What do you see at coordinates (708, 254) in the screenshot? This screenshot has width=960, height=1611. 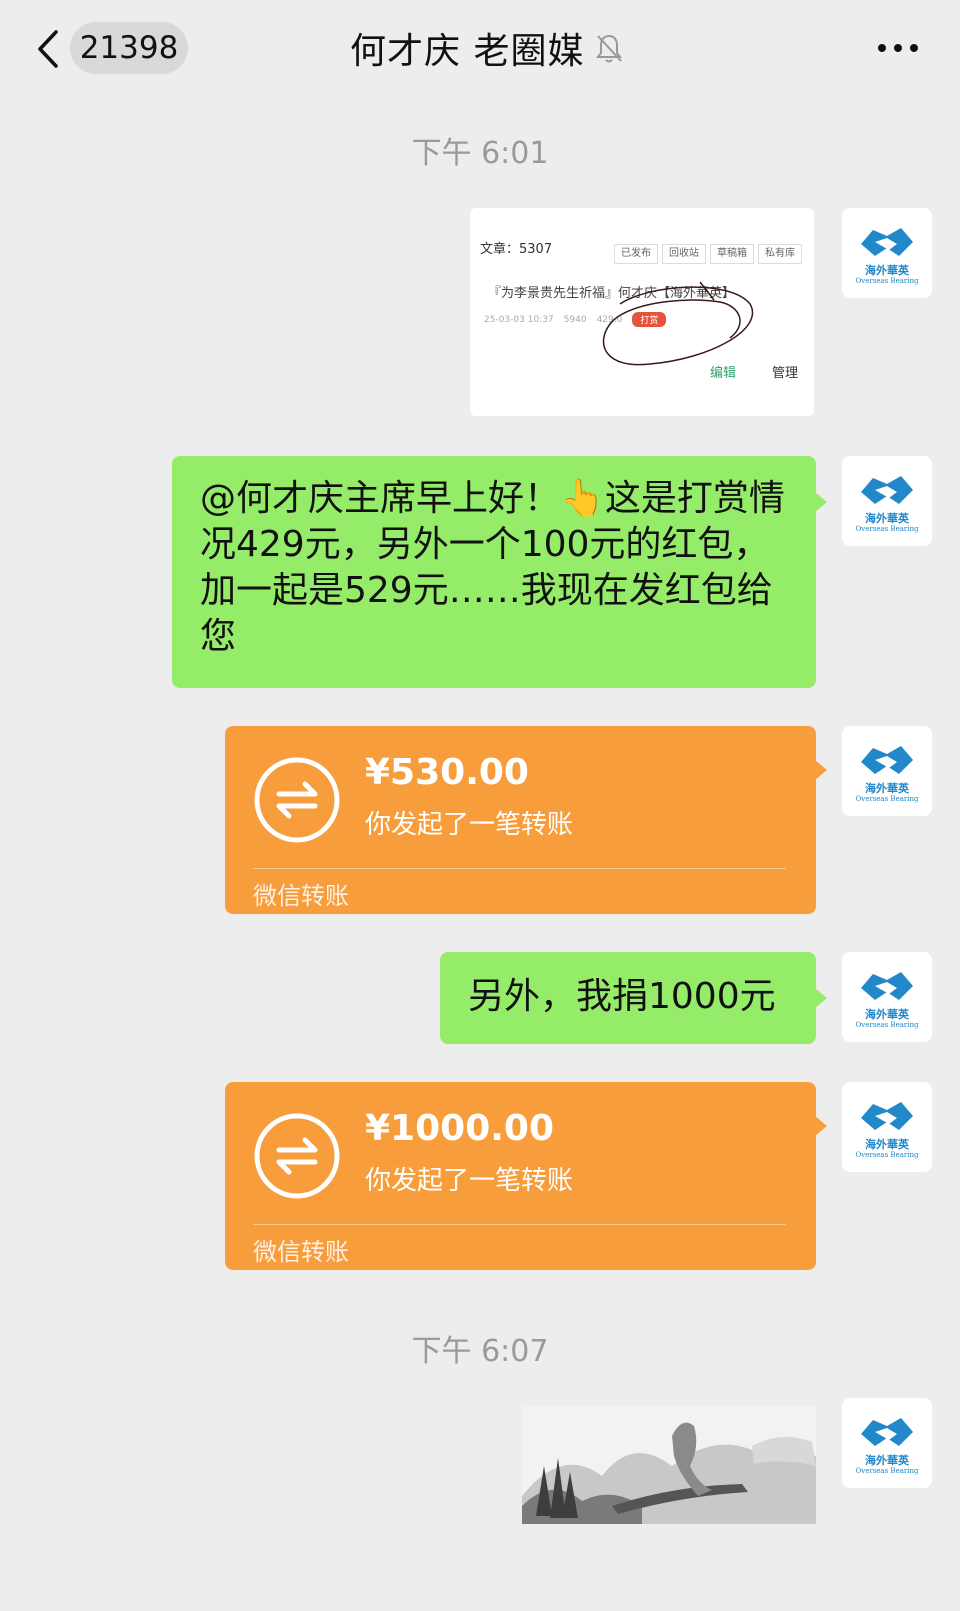 I see `article-tabs: 已发布 回收站 草稿箱 私有库` at bounding box center [708, 254].